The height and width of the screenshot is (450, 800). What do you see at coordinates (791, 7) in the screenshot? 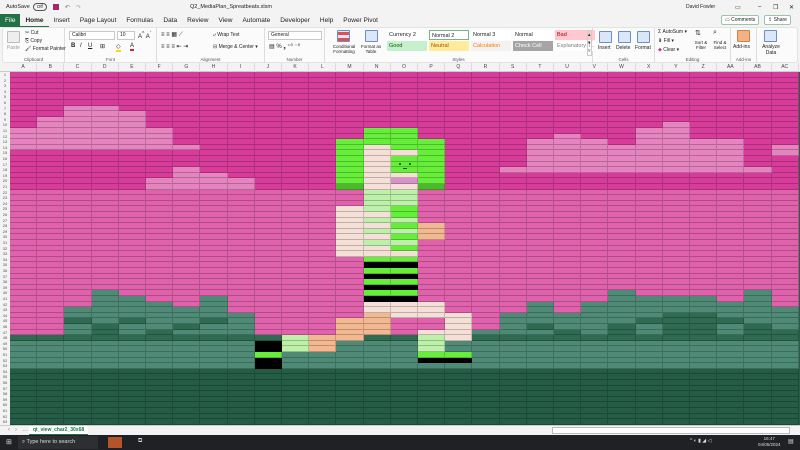
I see `close-icon: ✕` at bounding box center [791, 7].